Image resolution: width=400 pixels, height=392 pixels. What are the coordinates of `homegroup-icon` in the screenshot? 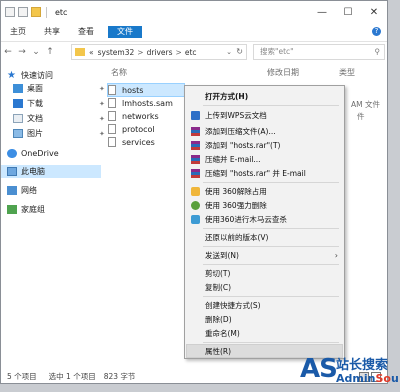 It's located at (12, 209).